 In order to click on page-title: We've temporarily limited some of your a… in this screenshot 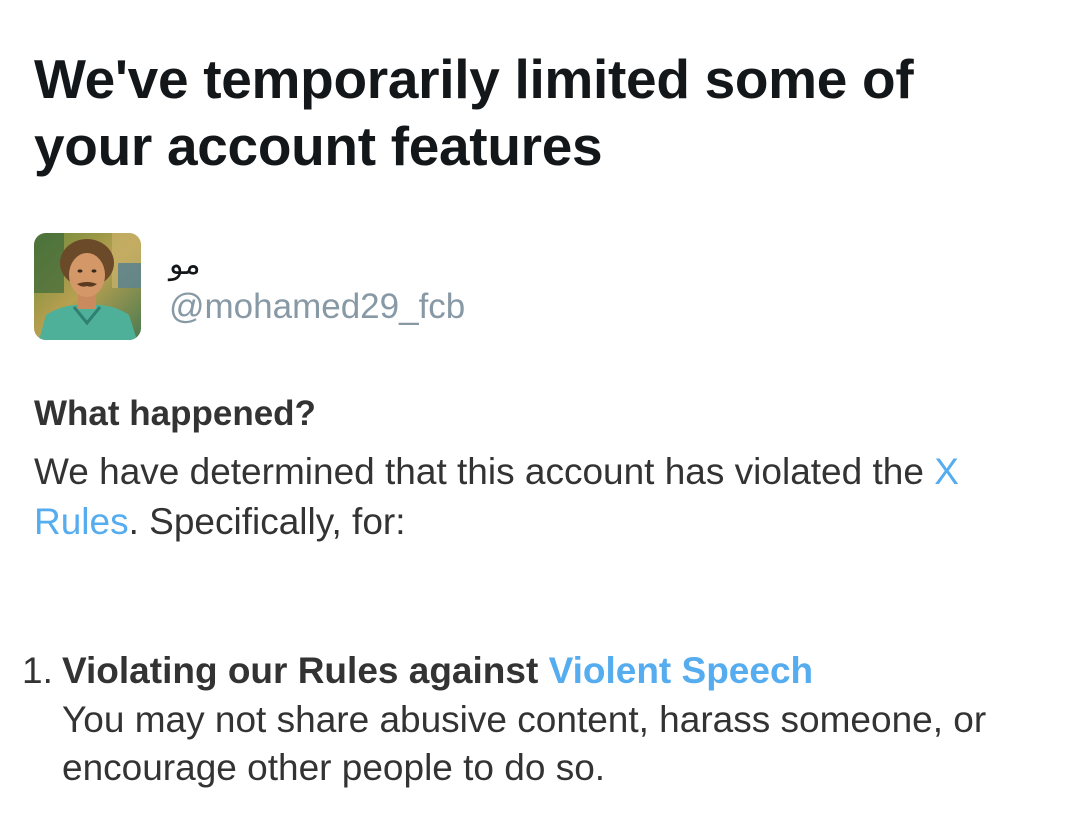, I will do `click(474, 112)`.